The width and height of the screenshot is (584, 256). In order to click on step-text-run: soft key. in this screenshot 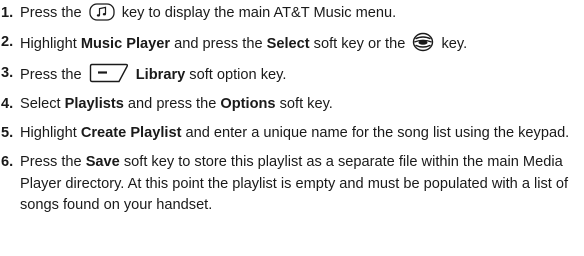, I will do `click(304, 104)`.